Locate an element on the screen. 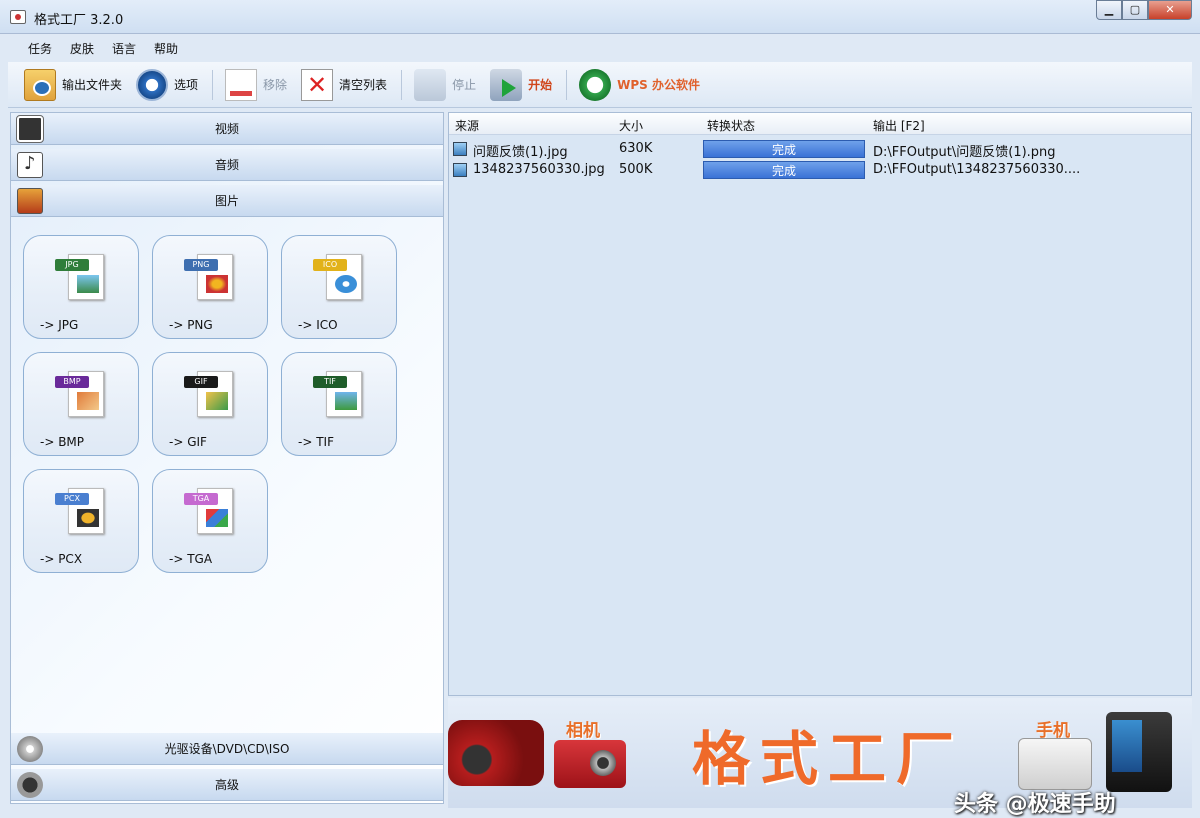 The height and width of the screenshot is (818, 1200). column-size: 大小 is located at coordinates (631, 125).